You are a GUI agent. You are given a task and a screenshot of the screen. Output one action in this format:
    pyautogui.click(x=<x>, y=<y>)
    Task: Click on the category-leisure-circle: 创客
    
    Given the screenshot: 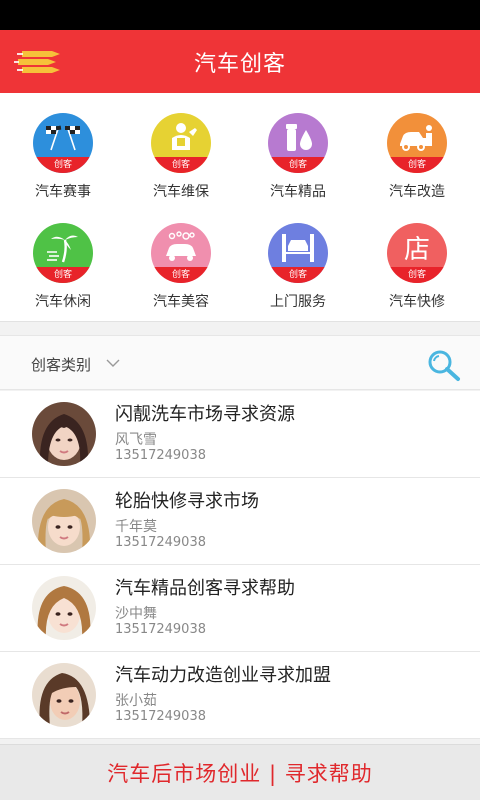 What is the action you would take?
    pyautogui.click(x=63, y=253)
    